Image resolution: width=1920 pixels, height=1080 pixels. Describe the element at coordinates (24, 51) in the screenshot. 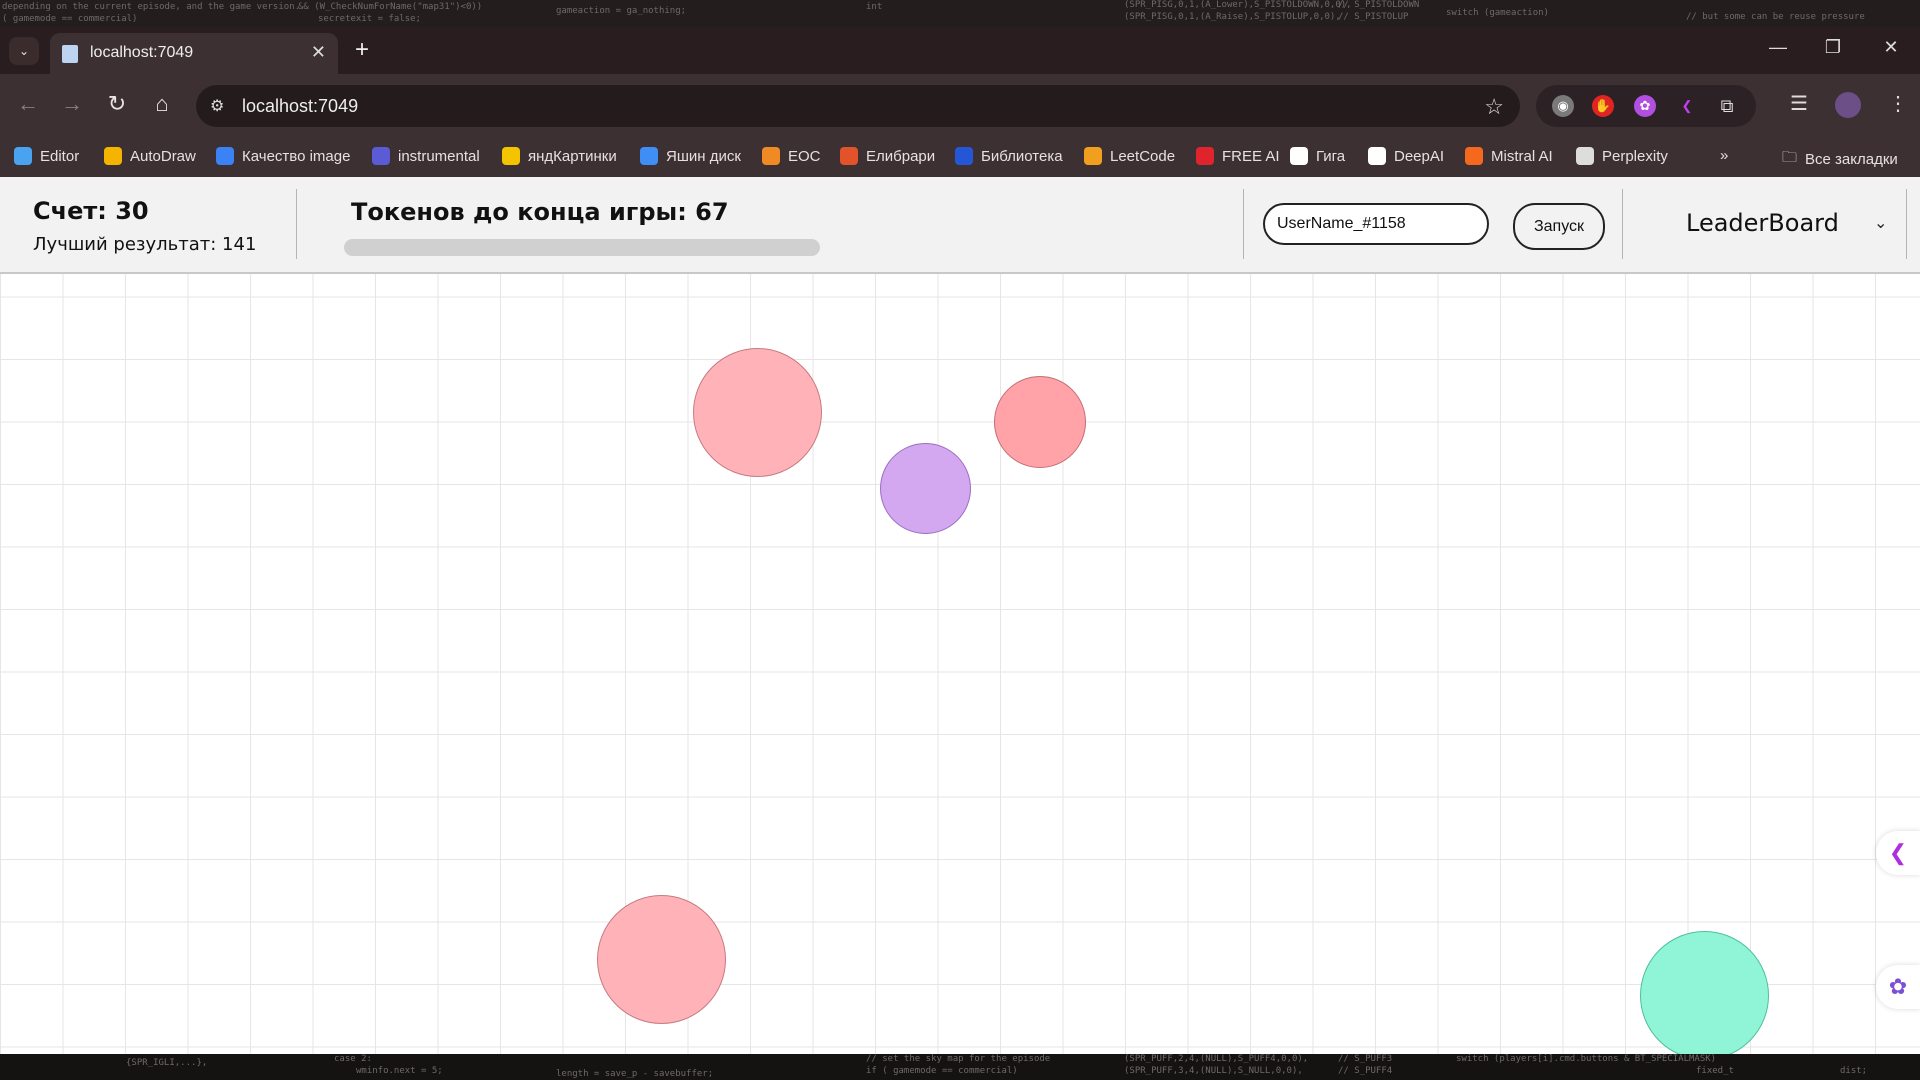

I see `tab-search-button: ⌄` at that location.